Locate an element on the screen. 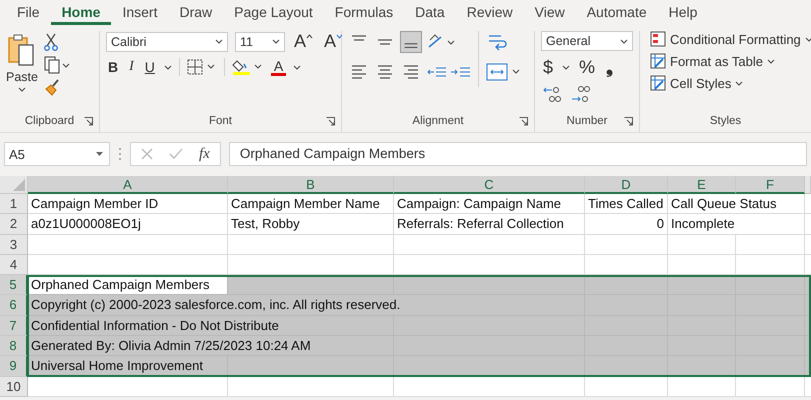 The width and height of the screenshot is (811, 400). number-format-field: General is located at coordinates (587, 41).